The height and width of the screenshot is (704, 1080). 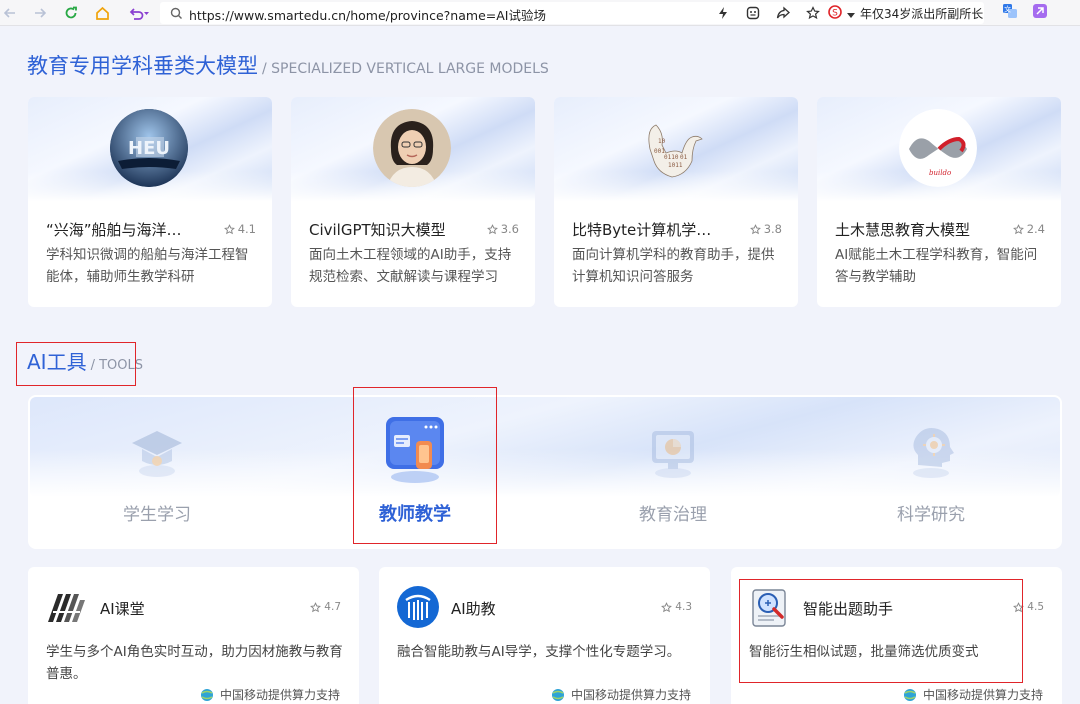 What do you see at coordinates (332, 607) in the screenshot?
I see `rating-value: 4.7` at bounding box center [332, 607].